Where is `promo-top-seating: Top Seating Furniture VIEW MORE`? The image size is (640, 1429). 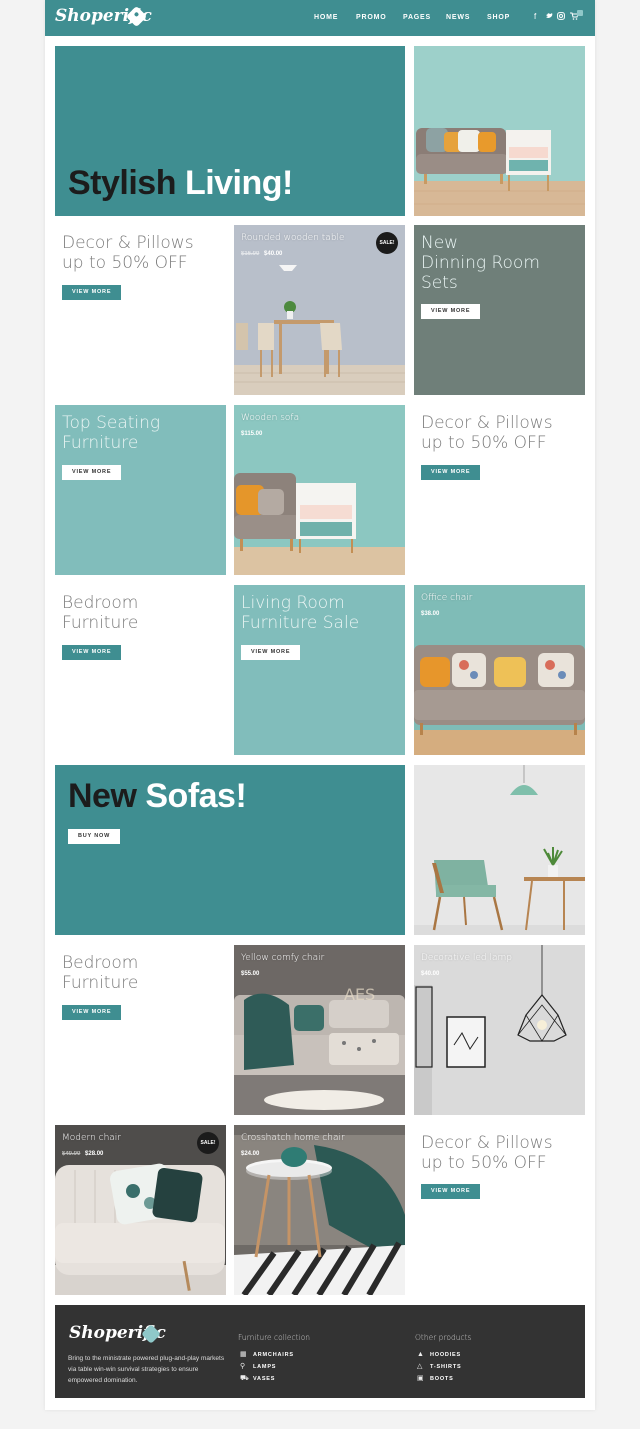
promo-top-seating: Top Seating Furniture VIEW MORE is located at coordinates (140, 490).